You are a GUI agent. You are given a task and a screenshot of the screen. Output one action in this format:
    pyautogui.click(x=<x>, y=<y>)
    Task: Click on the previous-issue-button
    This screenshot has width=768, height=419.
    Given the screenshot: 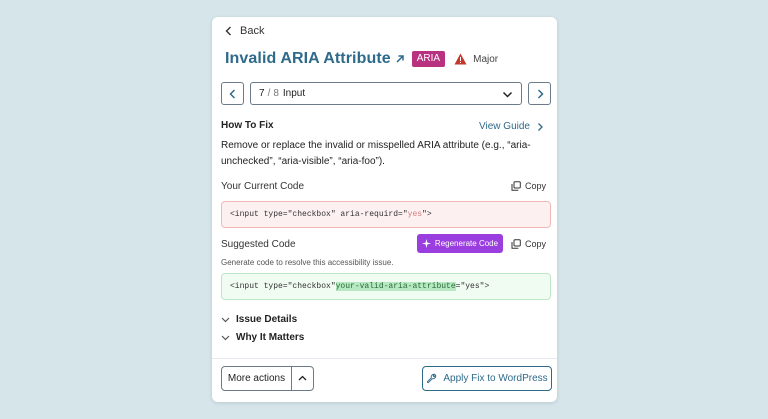 What is the action you would take?
    pyautogui.click(x=232, y=93)
    